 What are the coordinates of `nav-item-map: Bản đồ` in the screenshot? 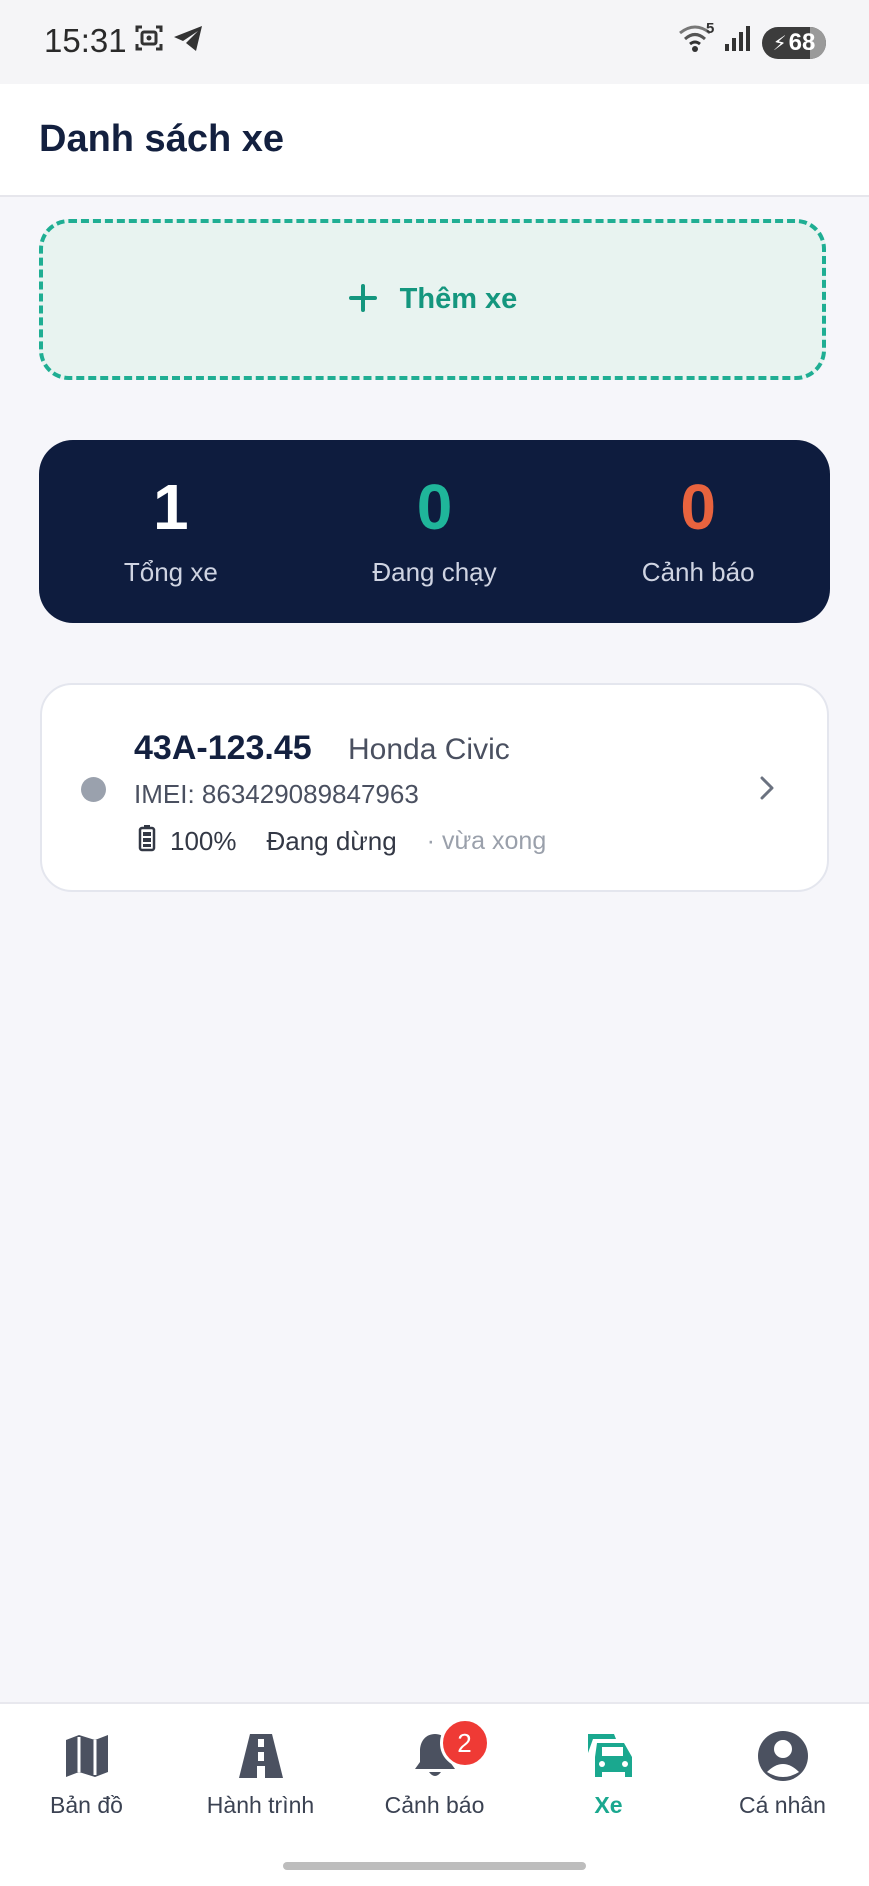 It's located at (86, 1769).